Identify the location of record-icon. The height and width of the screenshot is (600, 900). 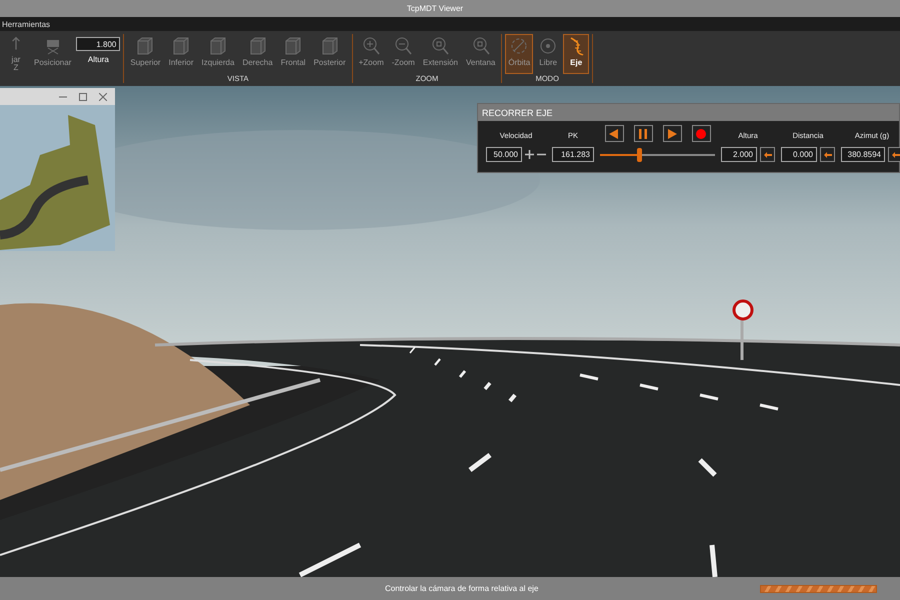
(701, 133).